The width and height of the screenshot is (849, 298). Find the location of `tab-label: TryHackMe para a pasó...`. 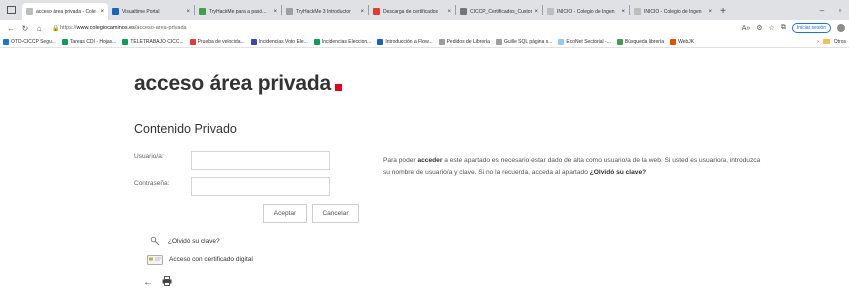

tab-label: TryHackMe para a pasó... is located at coordinates (238, 11).